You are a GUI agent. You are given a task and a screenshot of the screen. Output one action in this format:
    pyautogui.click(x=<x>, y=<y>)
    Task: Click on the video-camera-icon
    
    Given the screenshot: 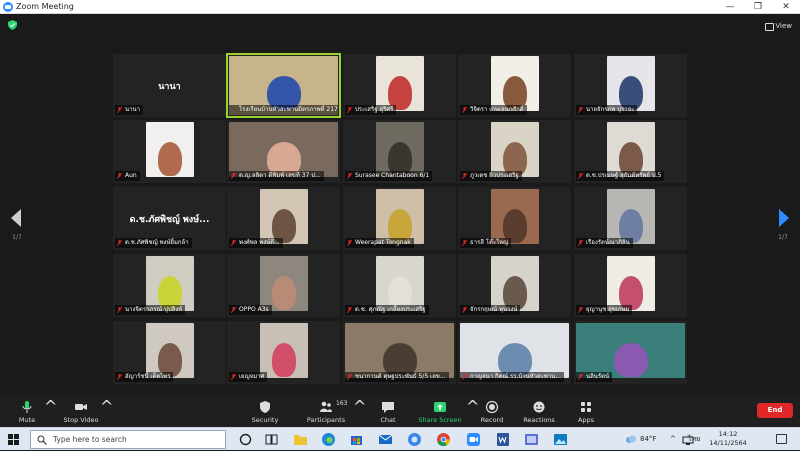 What is the action you would take?
    pyautogui.click(x=81, y=407)
    